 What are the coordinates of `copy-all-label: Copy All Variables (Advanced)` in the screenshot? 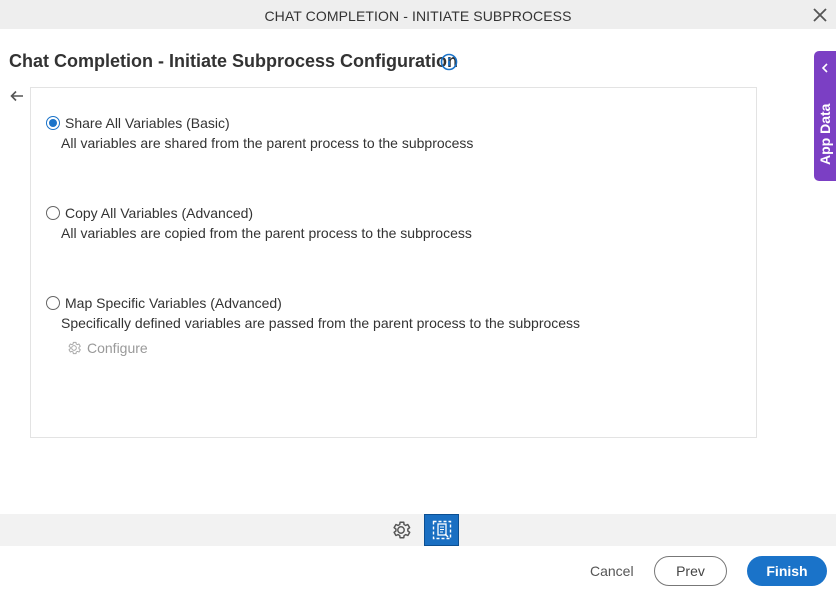 It's located at (159, 213).